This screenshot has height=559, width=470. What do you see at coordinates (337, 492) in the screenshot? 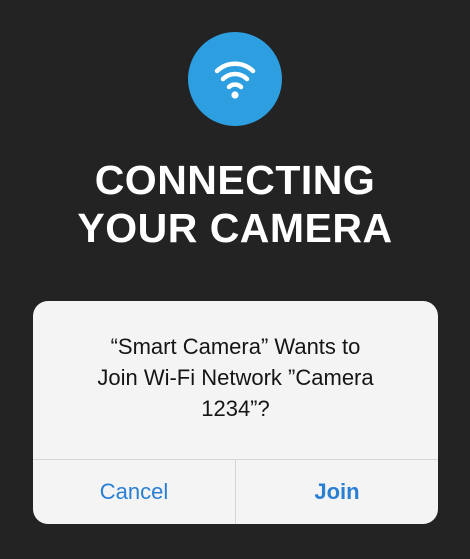
I see `join-button: Join` at bounding box center [337, 492].